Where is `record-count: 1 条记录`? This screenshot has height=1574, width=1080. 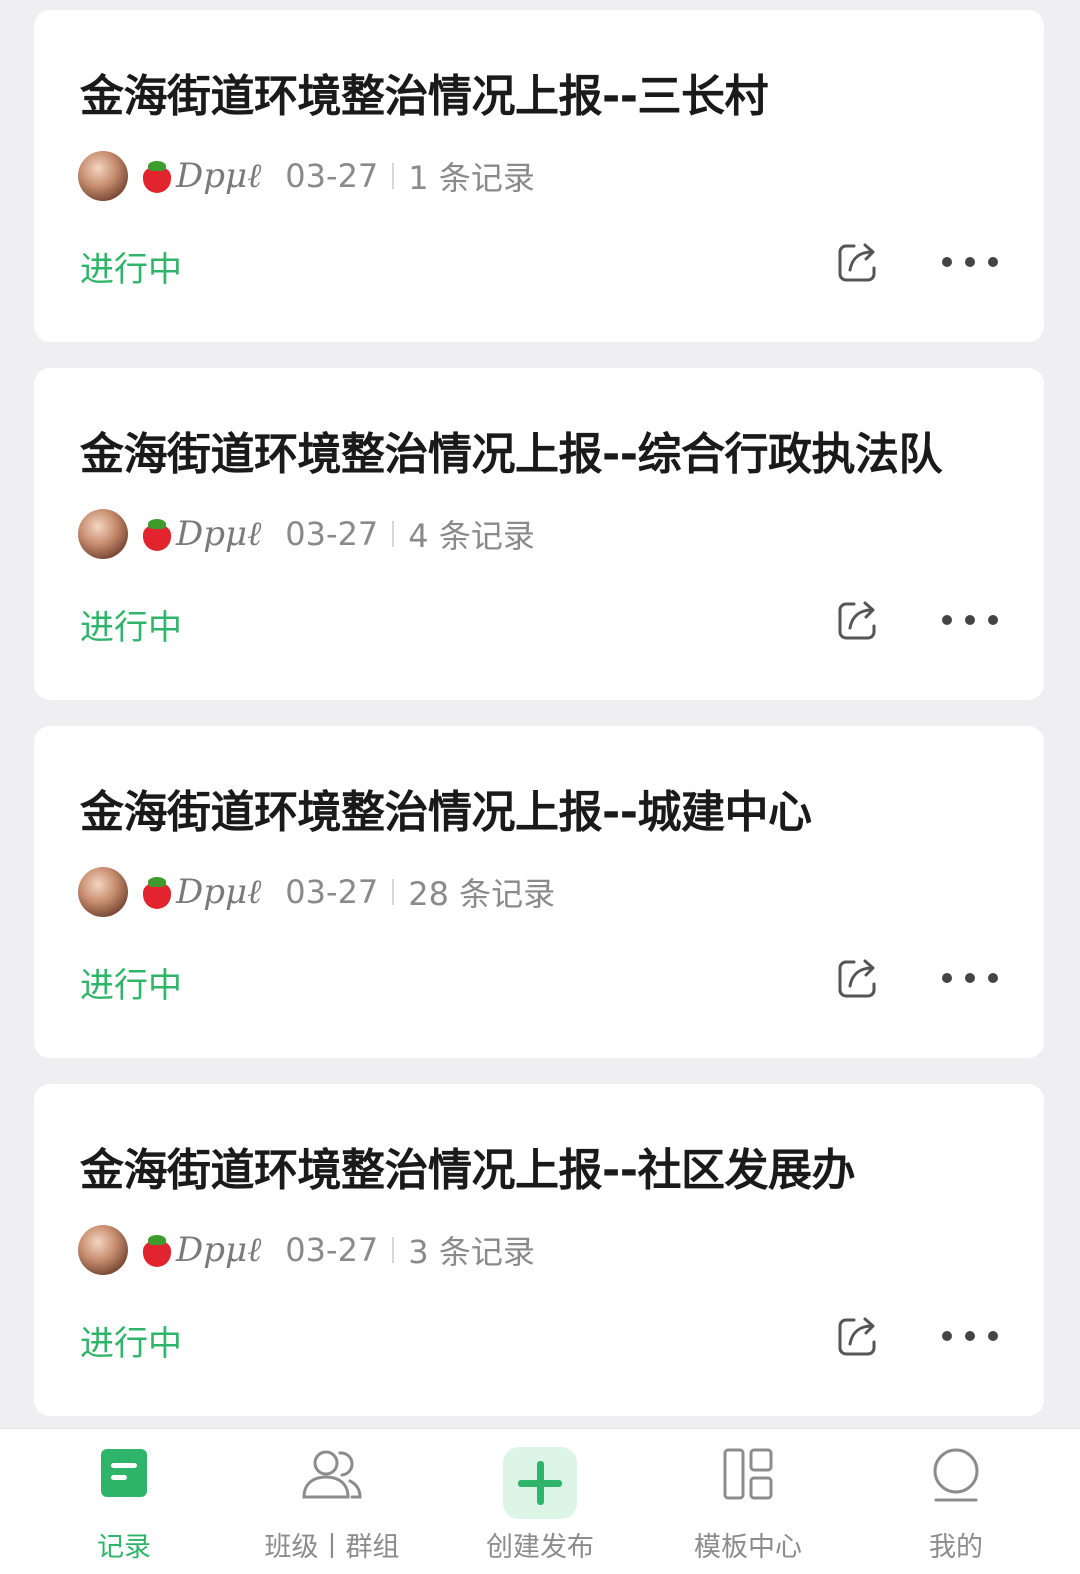 record-count: 1 条记录 is located at coordinates (471, 178).